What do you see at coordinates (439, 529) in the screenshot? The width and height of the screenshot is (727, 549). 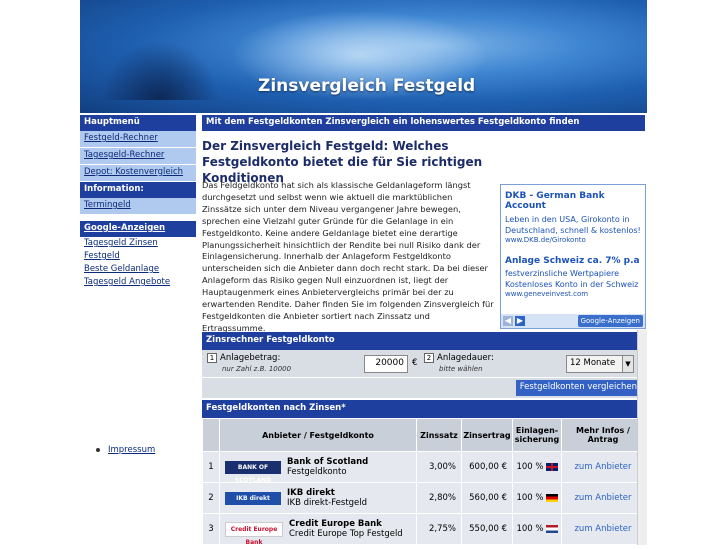 I see `rate-cell: 2,75%` at bounding box center [439, 529].